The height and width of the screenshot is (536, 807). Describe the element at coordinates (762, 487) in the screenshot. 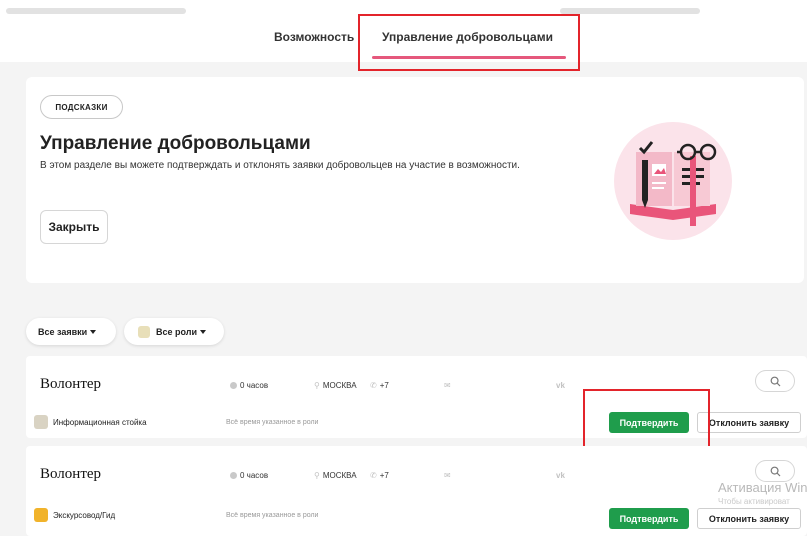

I see `os-watermark-title: Активация Win` at that location.